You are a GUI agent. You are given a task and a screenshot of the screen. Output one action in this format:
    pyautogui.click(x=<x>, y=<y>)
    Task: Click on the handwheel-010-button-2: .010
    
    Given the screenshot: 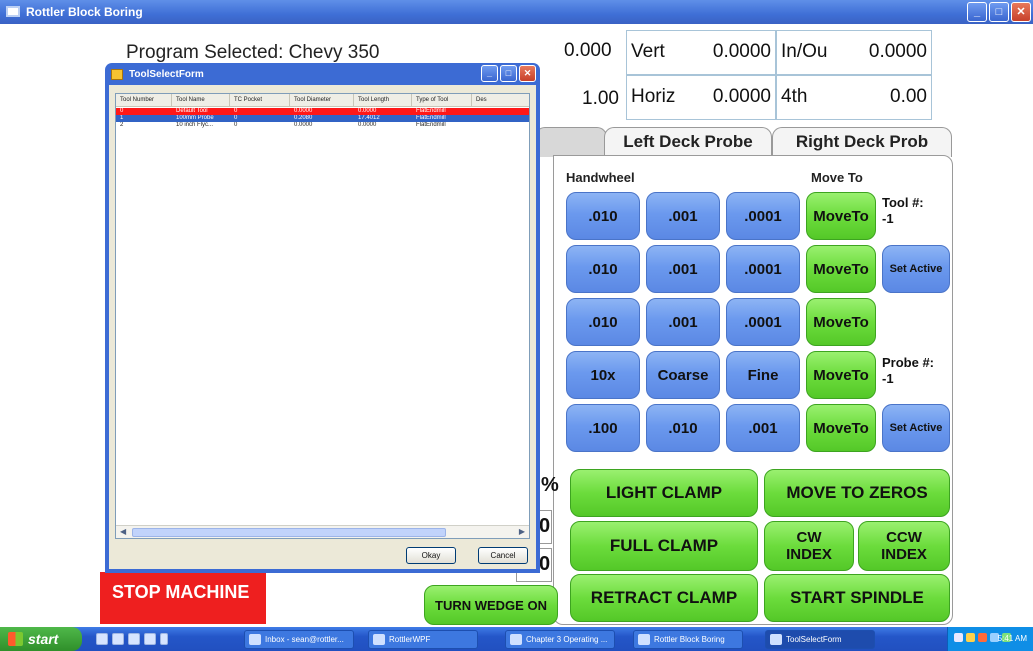 What is the action you would take?
    pyautogui.click(x=603, y=269)
    